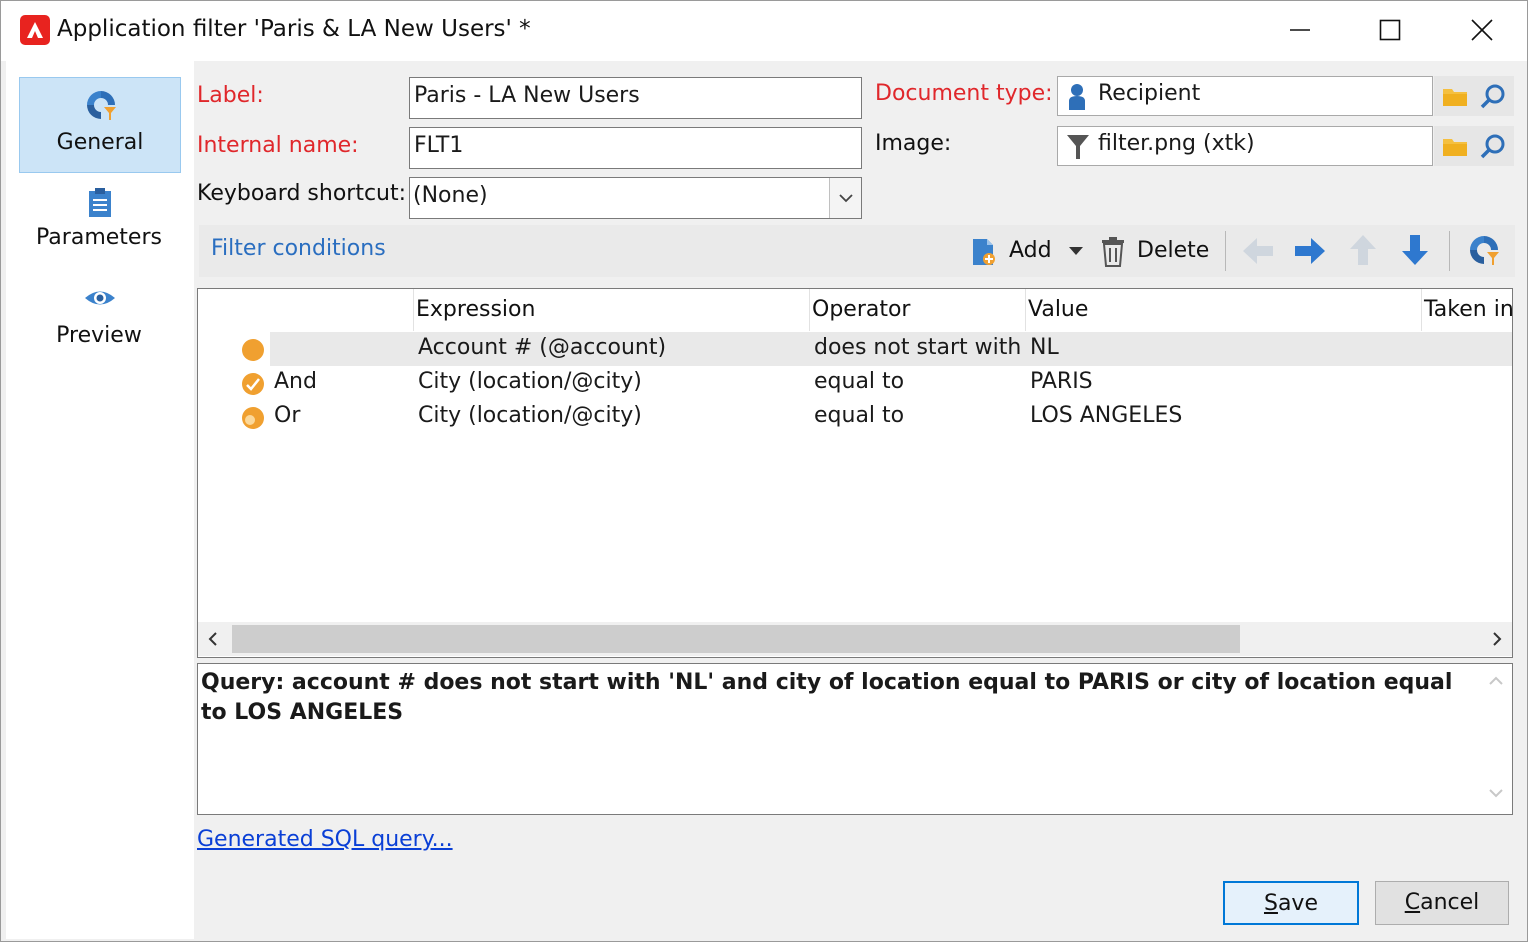 The image size is (1528, 942). I want to click on save-label-rest: ave, so click(1297, 903).